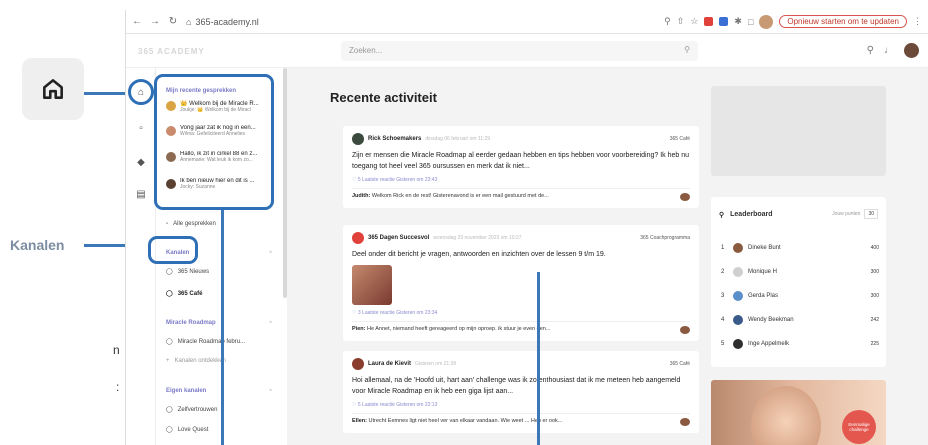  What do you see at coordinates (519, 51) in the screenshot?
I see `search-input: Zoeken... ⚲` at bounding box center [519, 51].